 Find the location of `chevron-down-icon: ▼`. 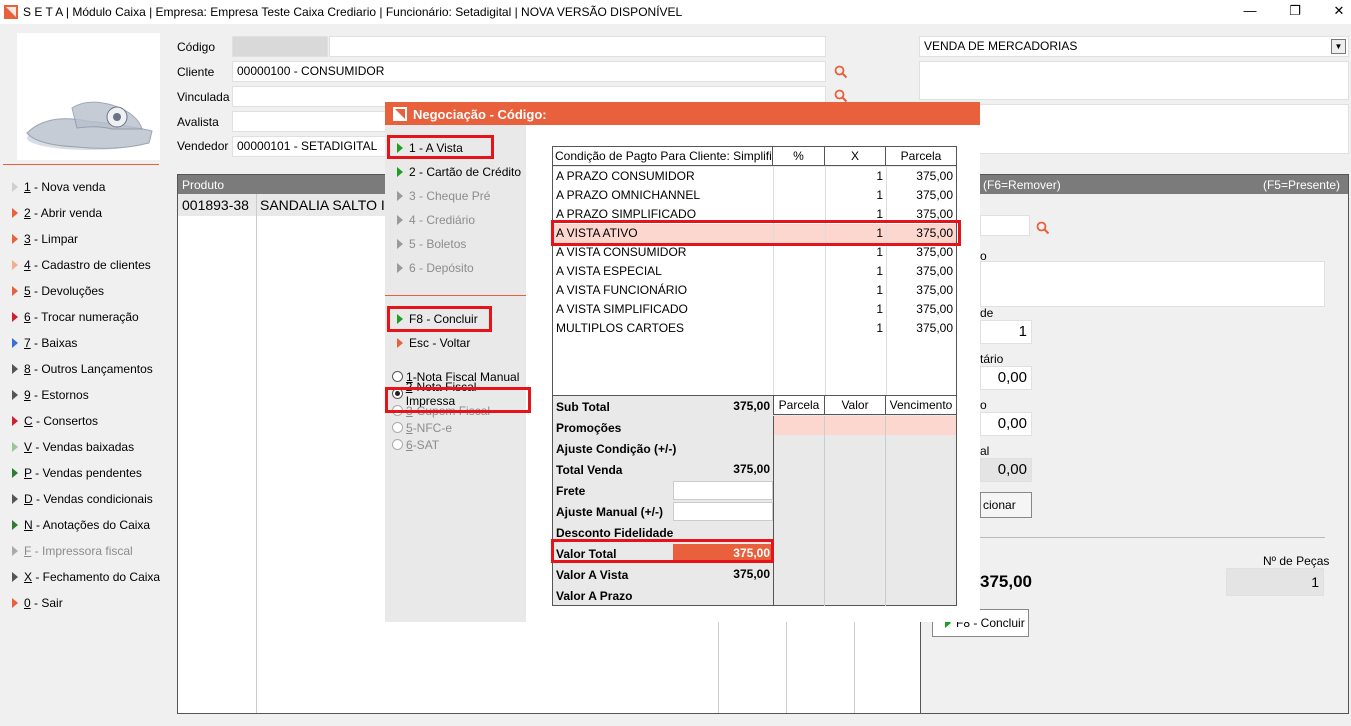

chevron-down-icon: ▼ is located at coordinates (1338, 46).